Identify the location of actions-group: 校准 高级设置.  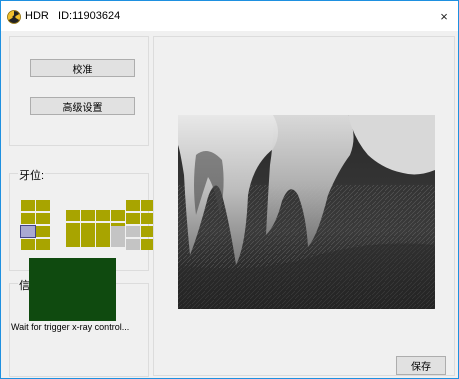
(79, 91).